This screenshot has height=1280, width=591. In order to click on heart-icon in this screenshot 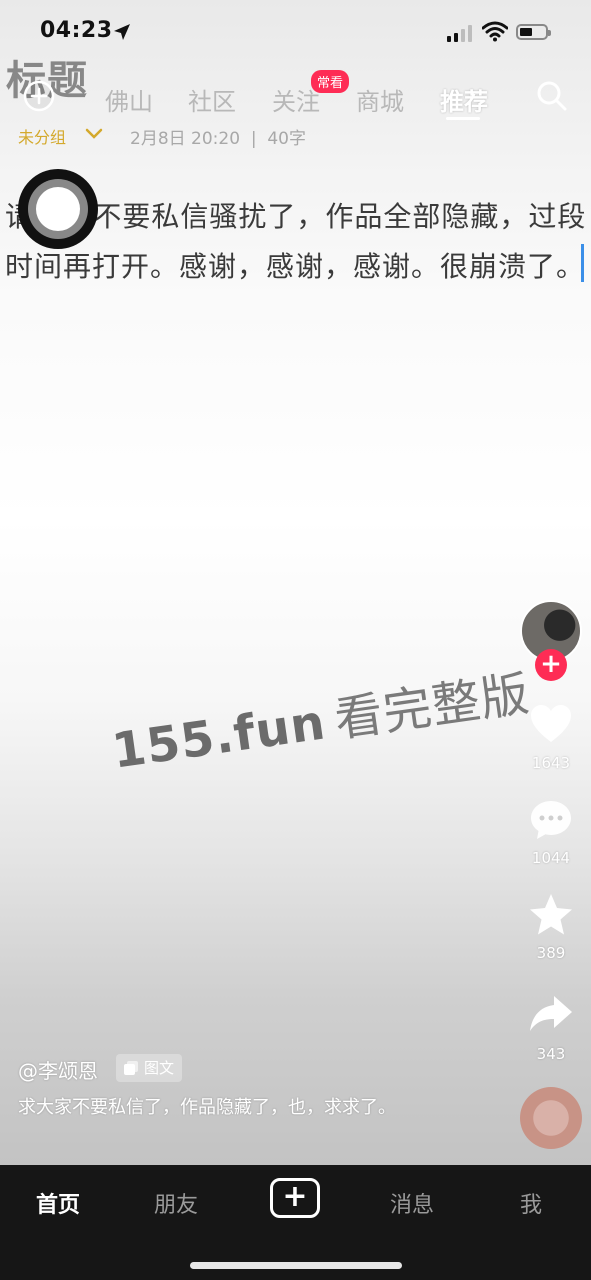, I will do `click(551, 724)`.